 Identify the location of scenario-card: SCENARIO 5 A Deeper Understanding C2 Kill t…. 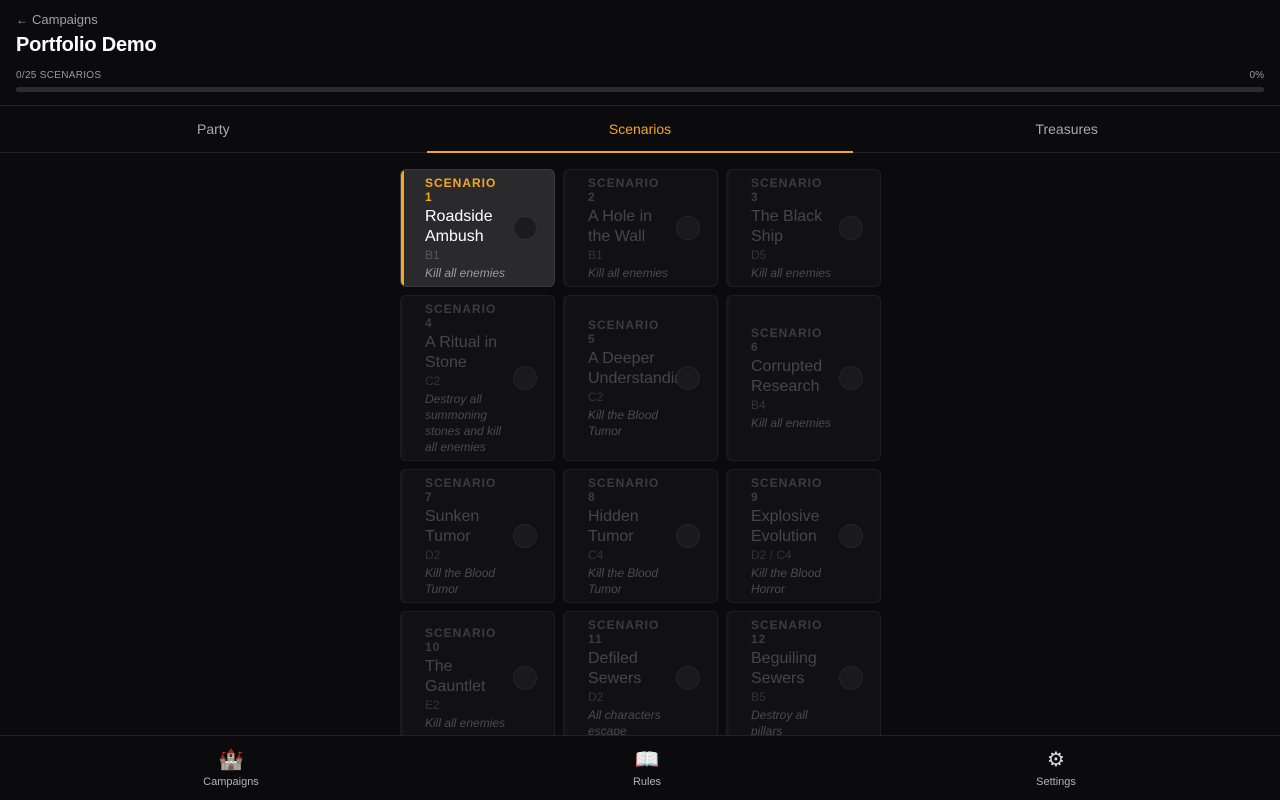
(640, 378).